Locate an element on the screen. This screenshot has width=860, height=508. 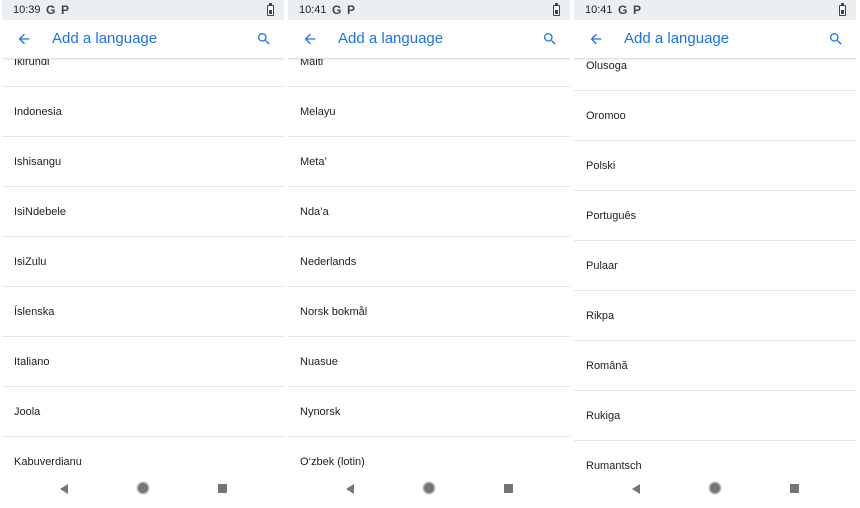
language-label: Ishisangu is located at coordinates (38, 161).